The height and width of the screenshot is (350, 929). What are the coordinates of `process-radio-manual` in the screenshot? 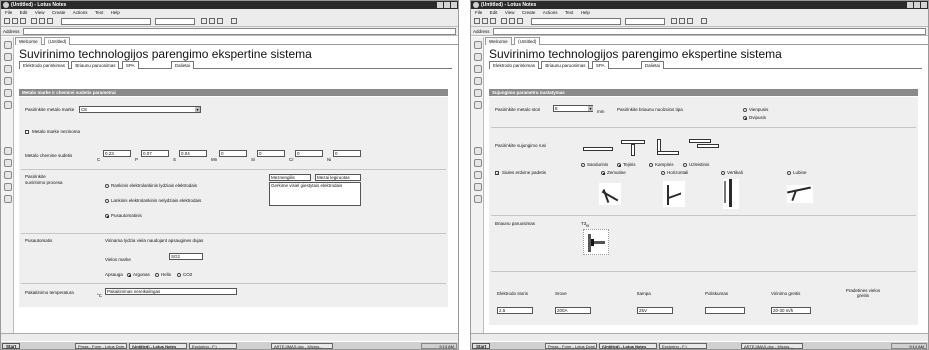 It's located at (107, 186).